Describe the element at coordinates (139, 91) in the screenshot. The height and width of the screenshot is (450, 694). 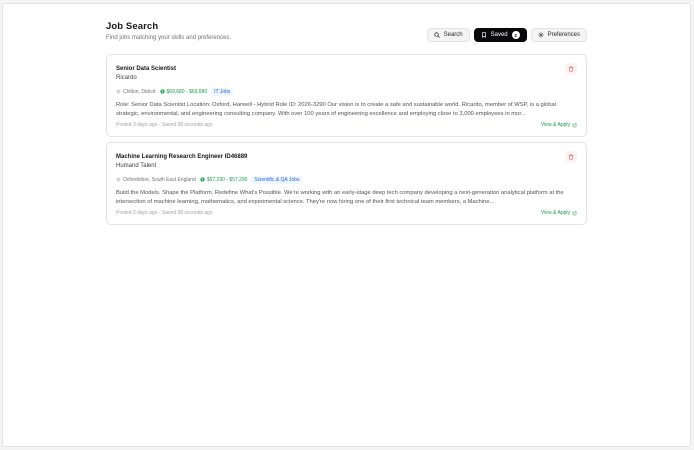
I see `location-text: Chilton, Didcot` at that location.